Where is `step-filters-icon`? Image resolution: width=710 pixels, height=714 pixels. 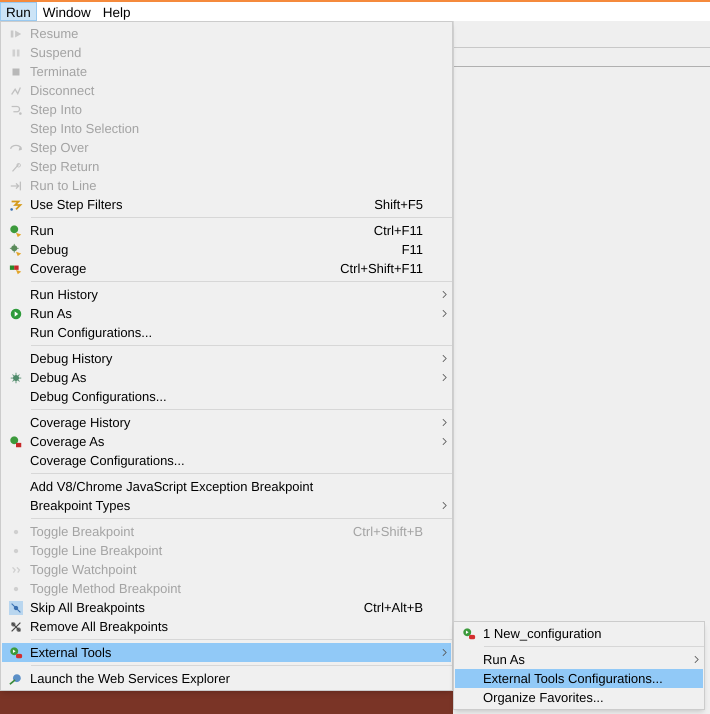
step-filters-icon is located at coordinates (16, 205).